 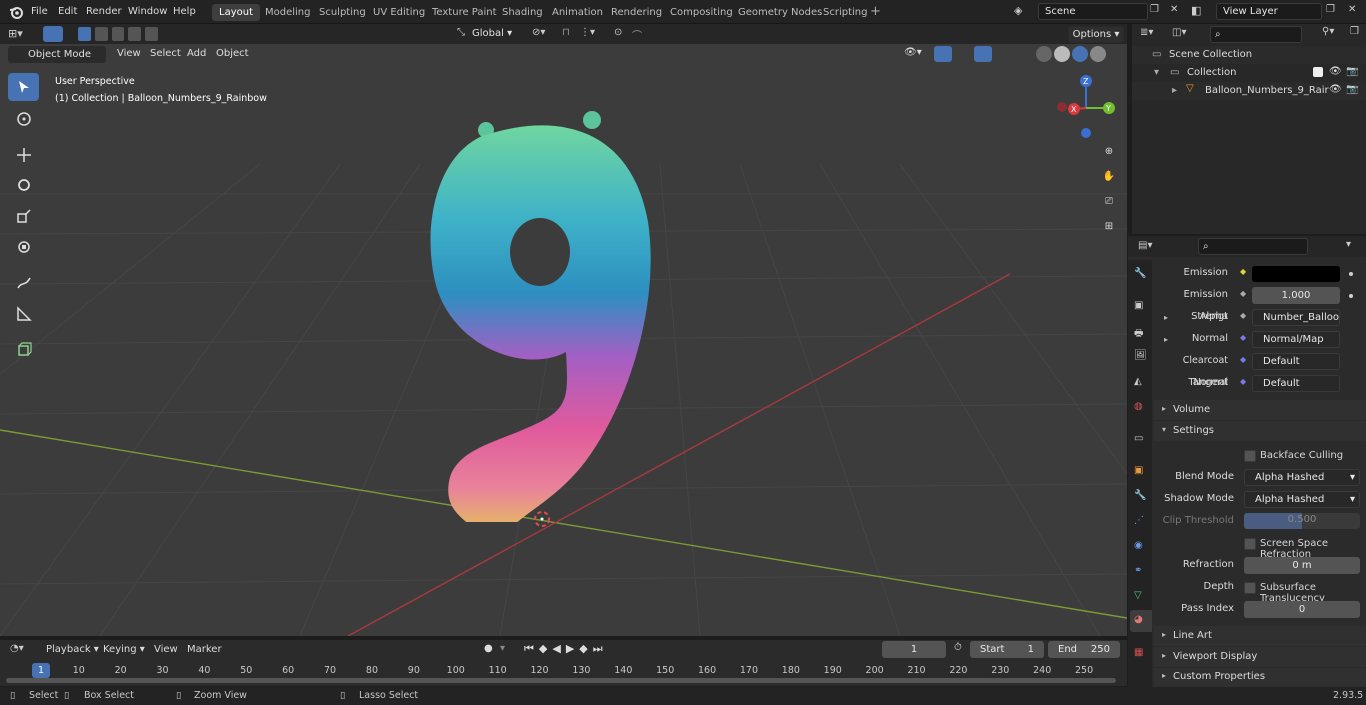 I want to click on mode-dropdown: Object Mode, so click(x=57, y=54).